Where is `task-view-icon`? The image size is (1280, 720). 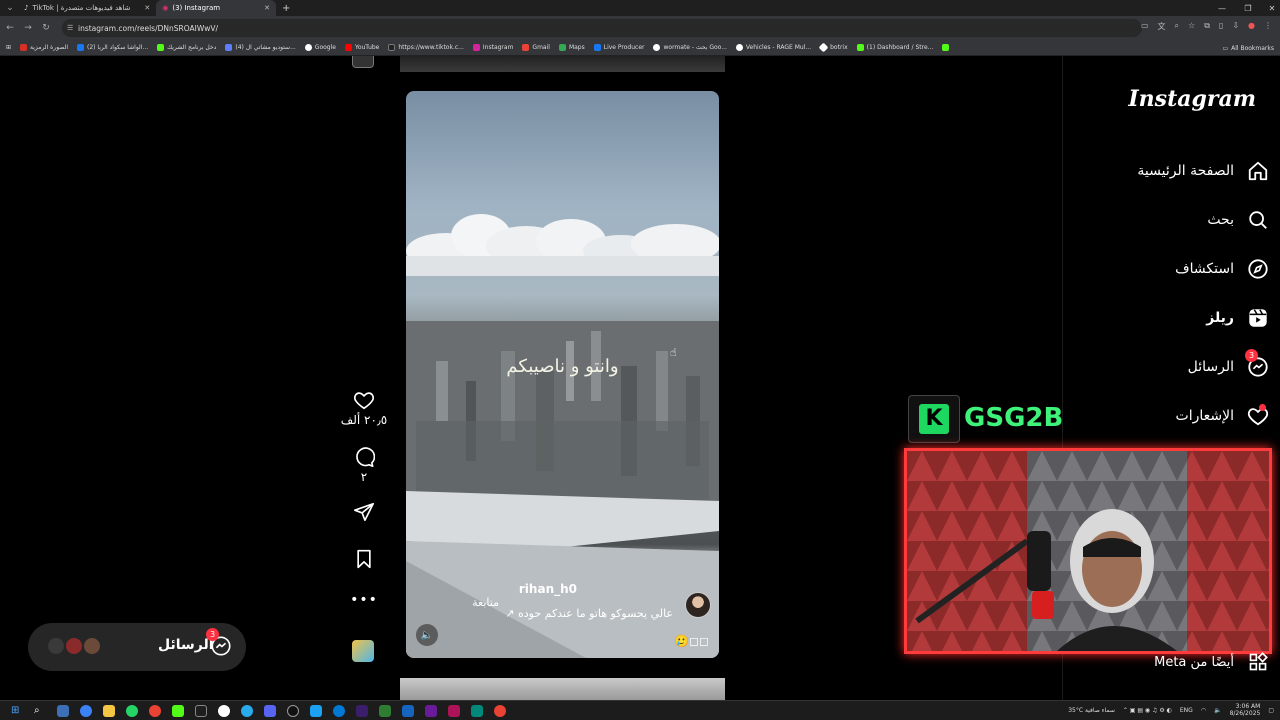
task-view-icon is located at coordinates (63, 710).